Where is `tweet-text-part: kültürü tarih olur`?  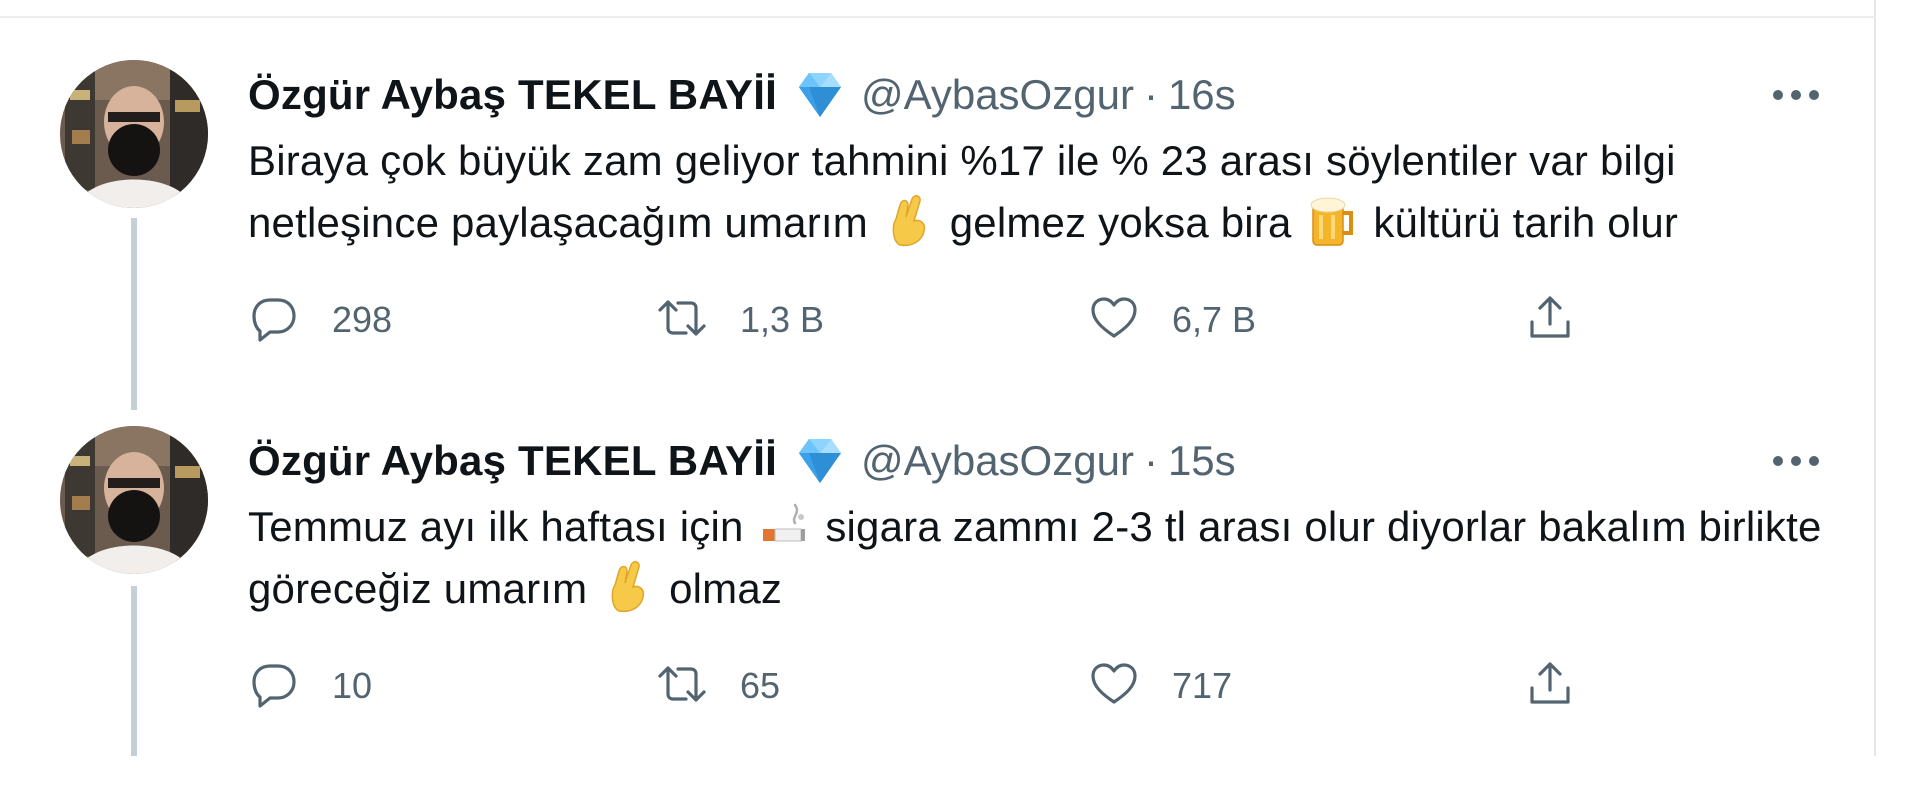
tweet-text-part: kültürü tarih olur is located at coordinates (1526, 222).